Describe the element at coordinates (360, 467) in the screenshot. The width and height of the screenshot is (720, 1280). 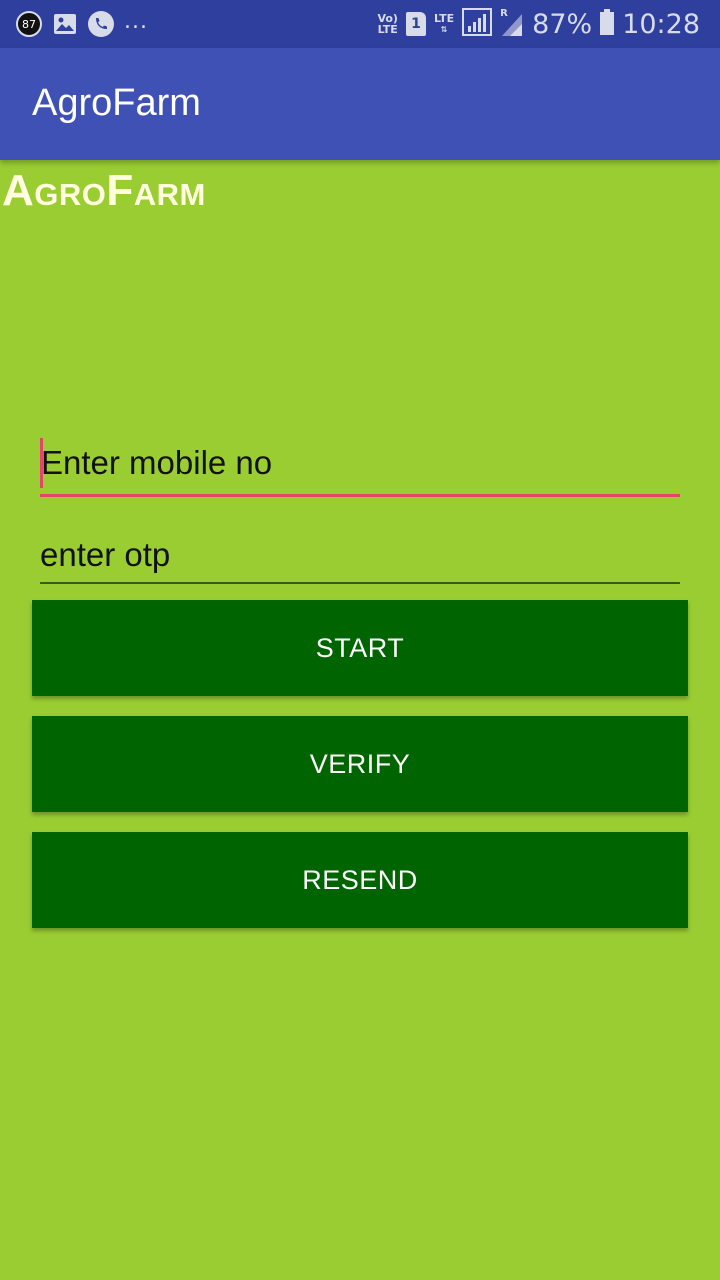
I see `mobile-number-input: Enter mobile no` at that location.